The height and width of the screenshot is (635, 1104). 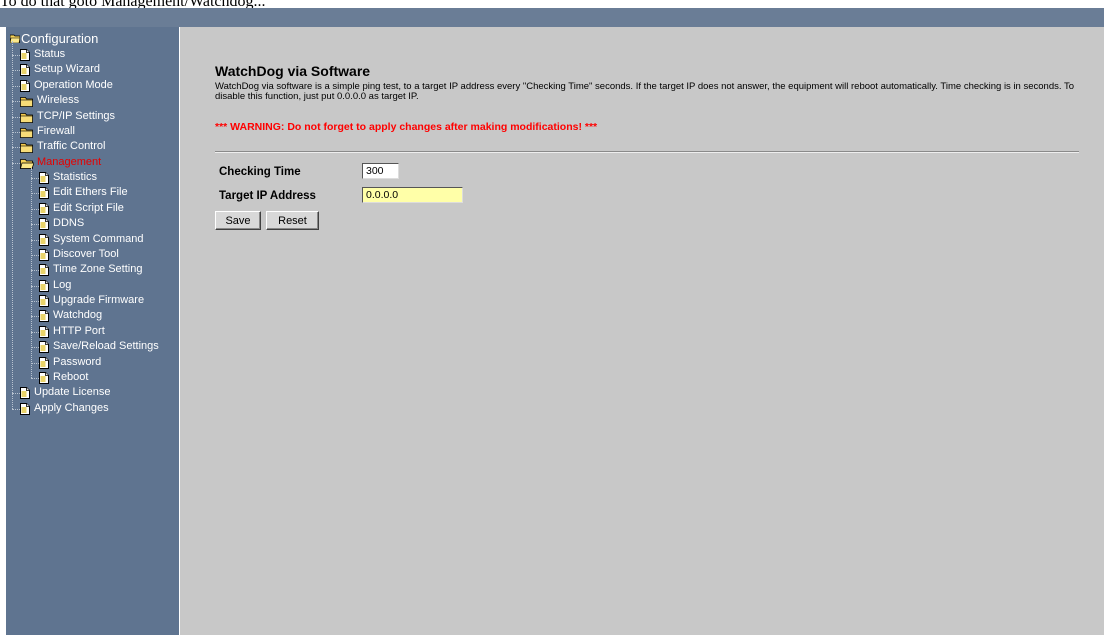 What do you see at coordinates (88, 207) in the screenshot?
I see `sidebar-item-label: Edit Script File` at bounding box center [88, 207].